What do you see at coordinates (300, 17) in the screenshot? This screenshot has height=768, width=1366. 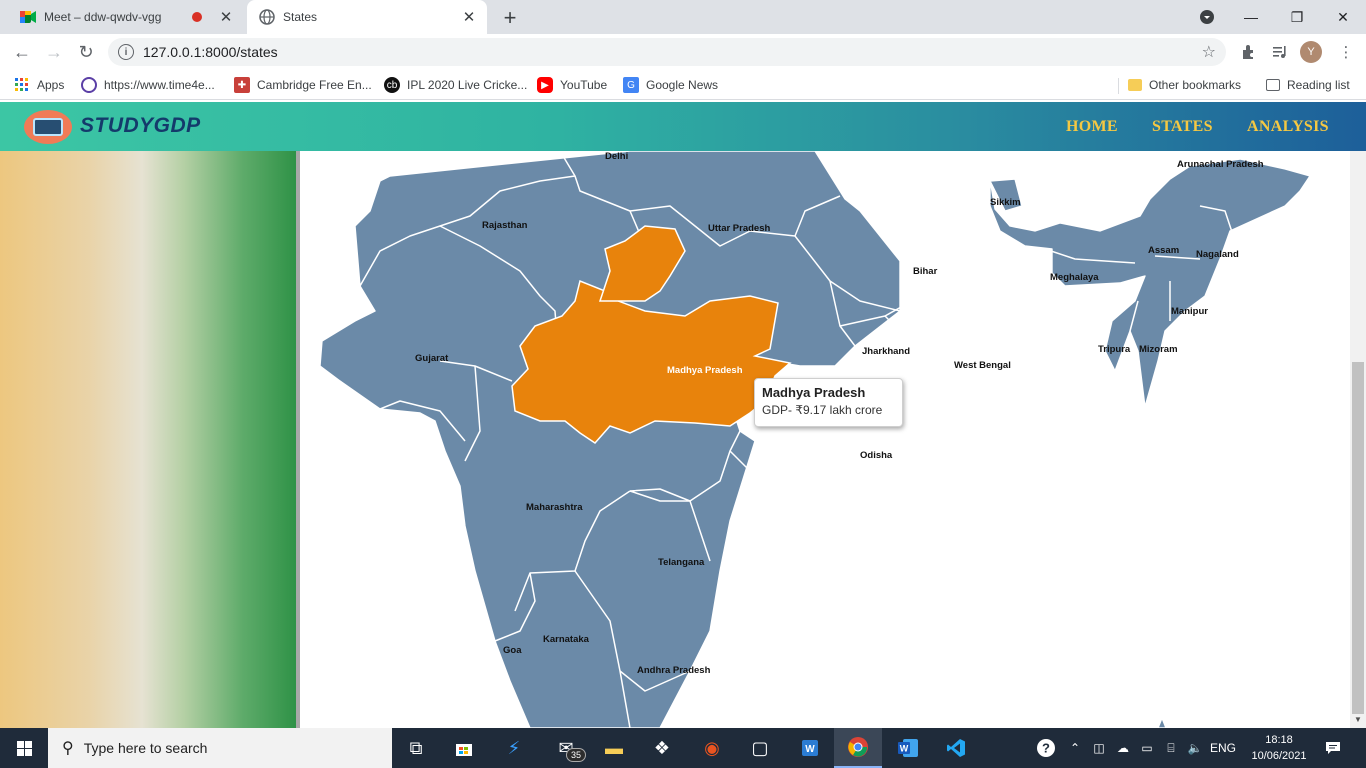 I see `tab-title: States` at bounding box center [300, 17].